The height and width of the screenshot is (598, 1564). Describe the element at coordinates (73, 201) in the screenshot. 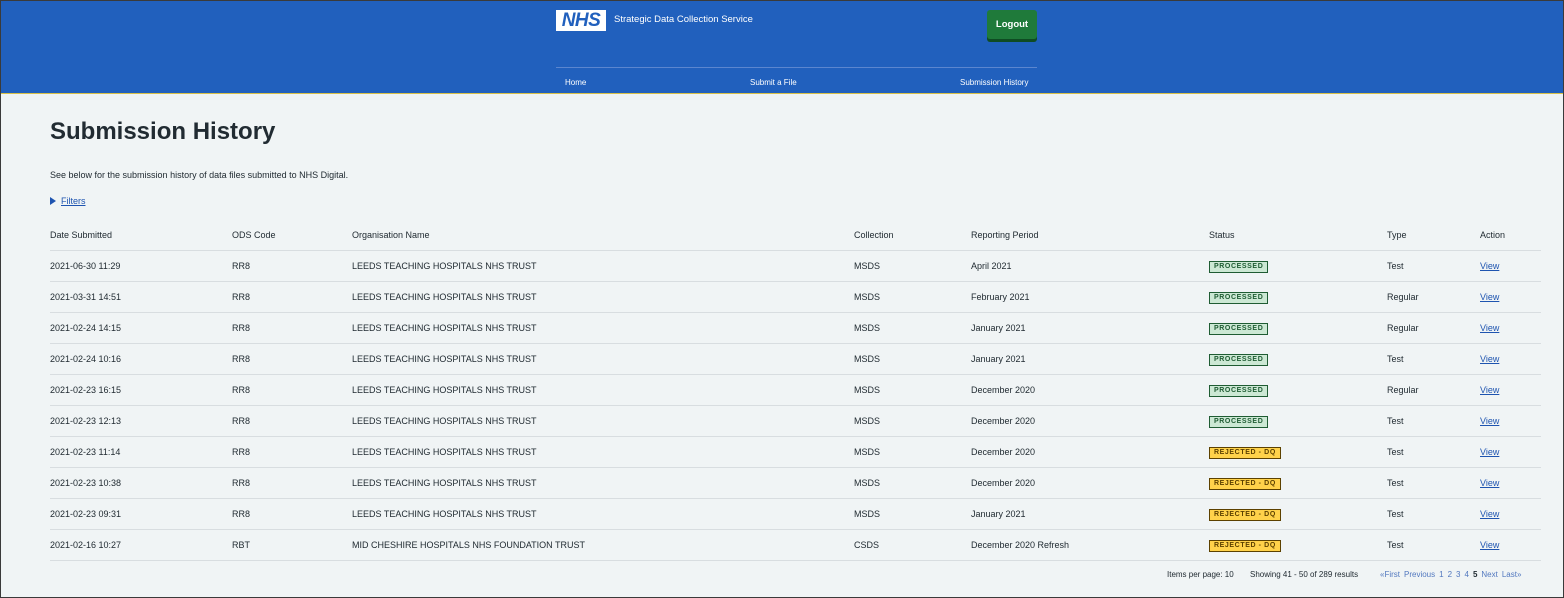

I see `filters-link: Filters` at that location.